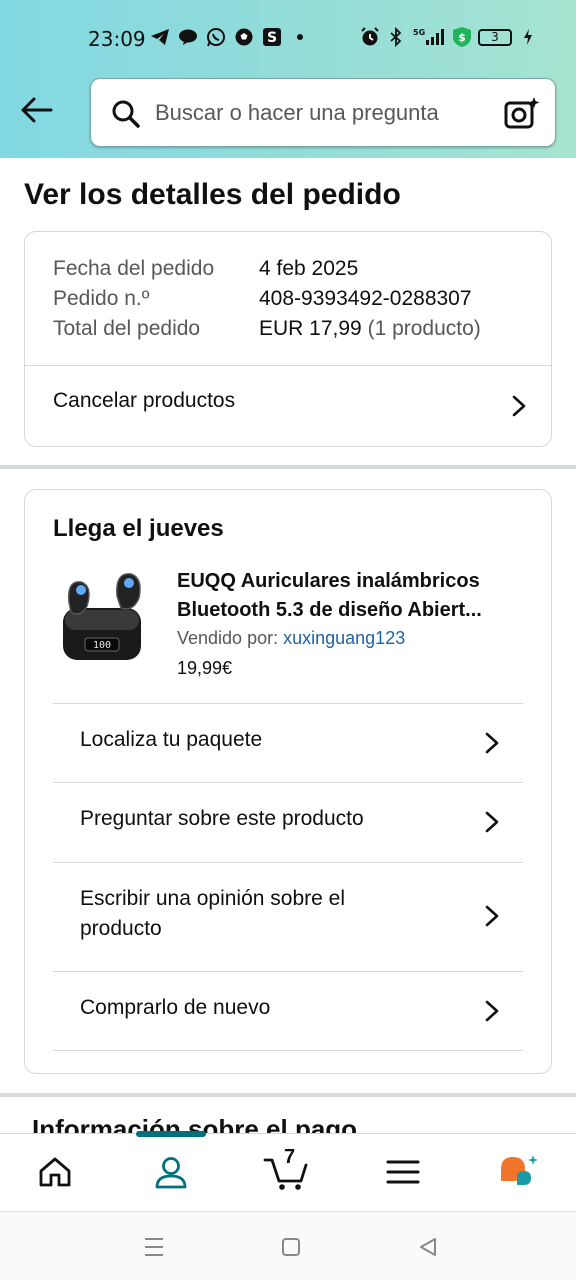 The width and height of the screenshot is (576, 1280). I want to click on order-number-value: 408-9393492-0288307, so click(365, 298).